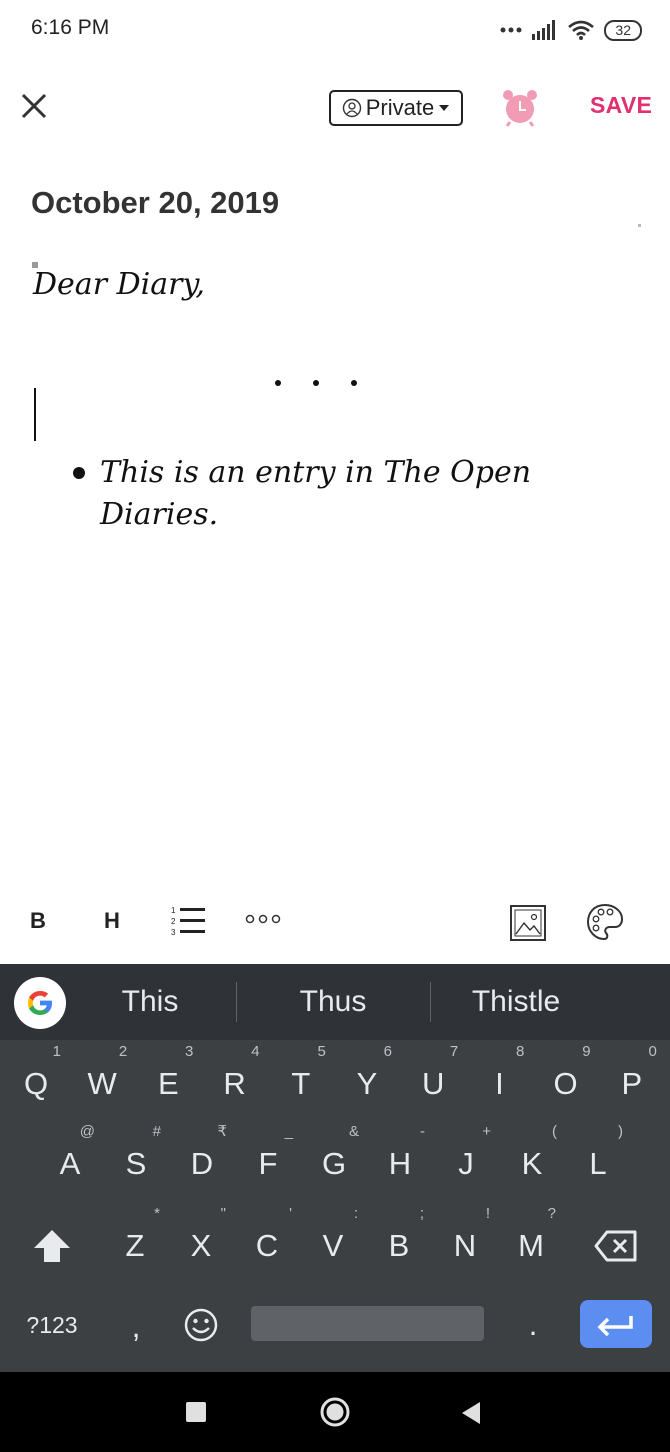 The width and height of the screenshot is (670, 1452). I want to click on bold-button: B, so click(38, 921).